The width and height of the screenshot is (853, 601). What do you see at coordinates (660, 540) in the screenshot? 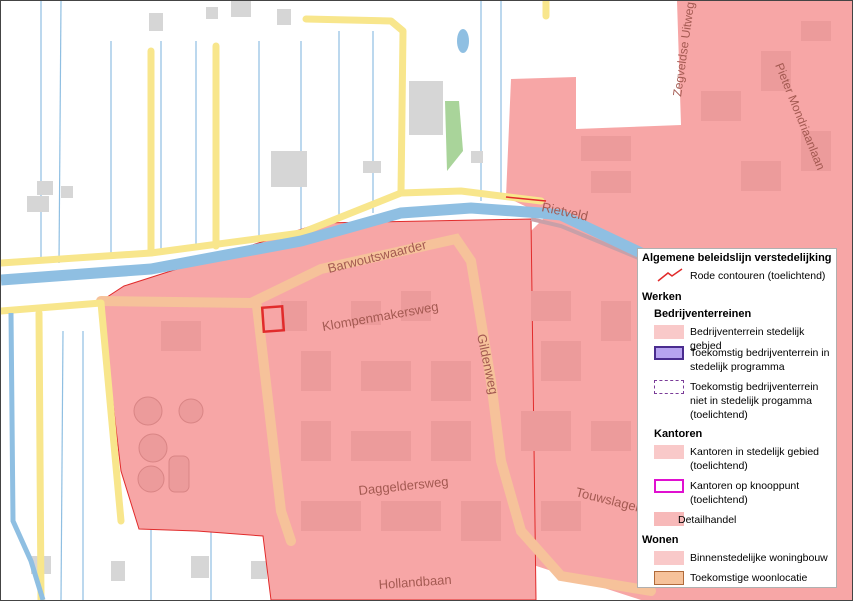
I see `legend-section-wonen: Wonen` at bounding box center [660, 540].